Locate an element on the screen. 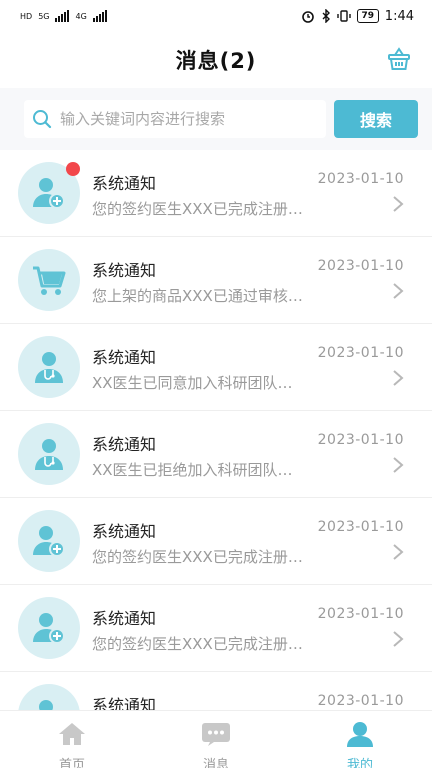 The image size is (432, 768). bluetooth-icon is located at coordinates (326, 16).